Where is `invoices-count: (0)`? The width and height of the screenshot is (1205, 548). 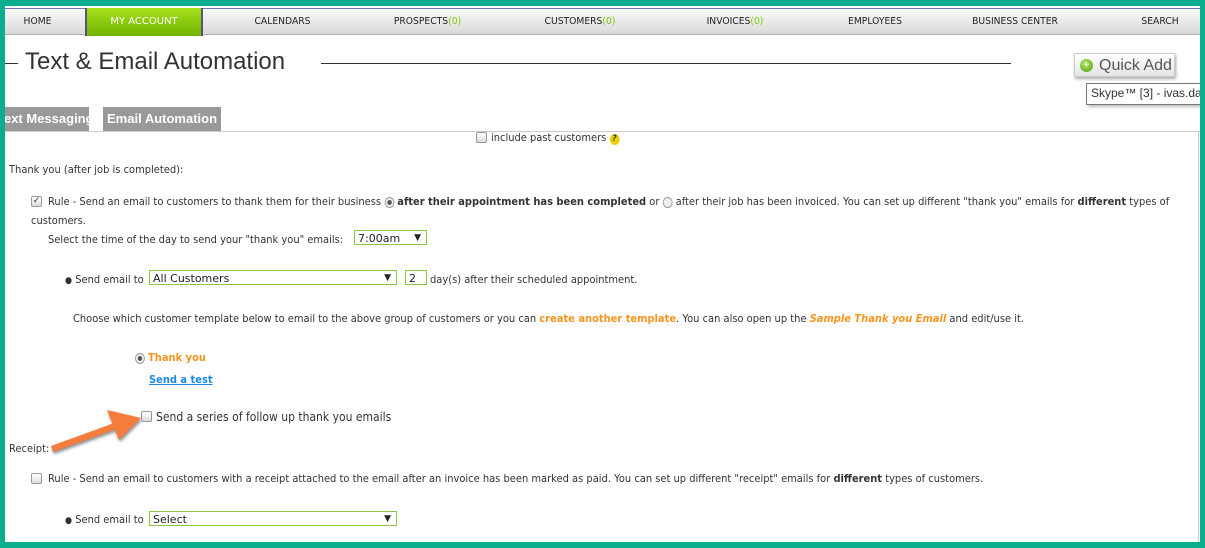 invoices-count: (0) is located at coordinates (757, 21).